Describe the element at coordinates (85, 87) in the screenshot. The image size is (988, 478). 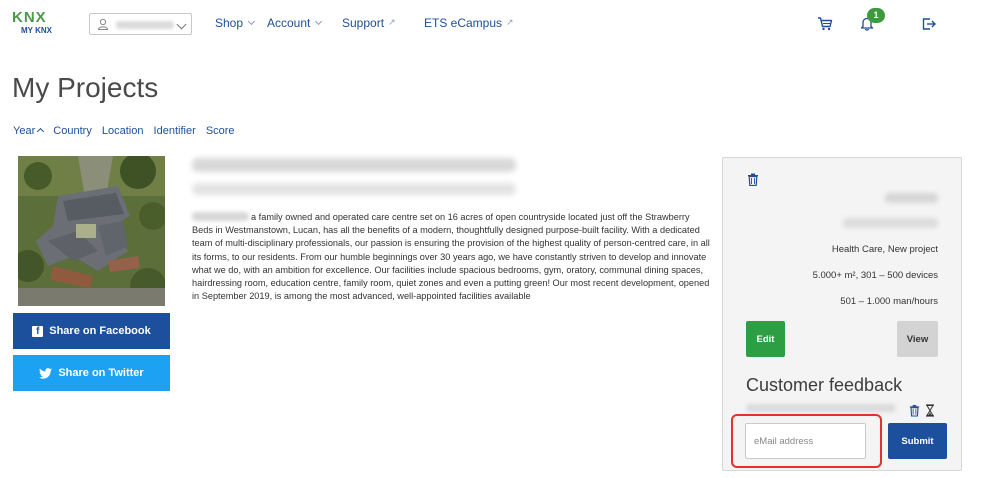
I see `page-title: My Projects` at that location.